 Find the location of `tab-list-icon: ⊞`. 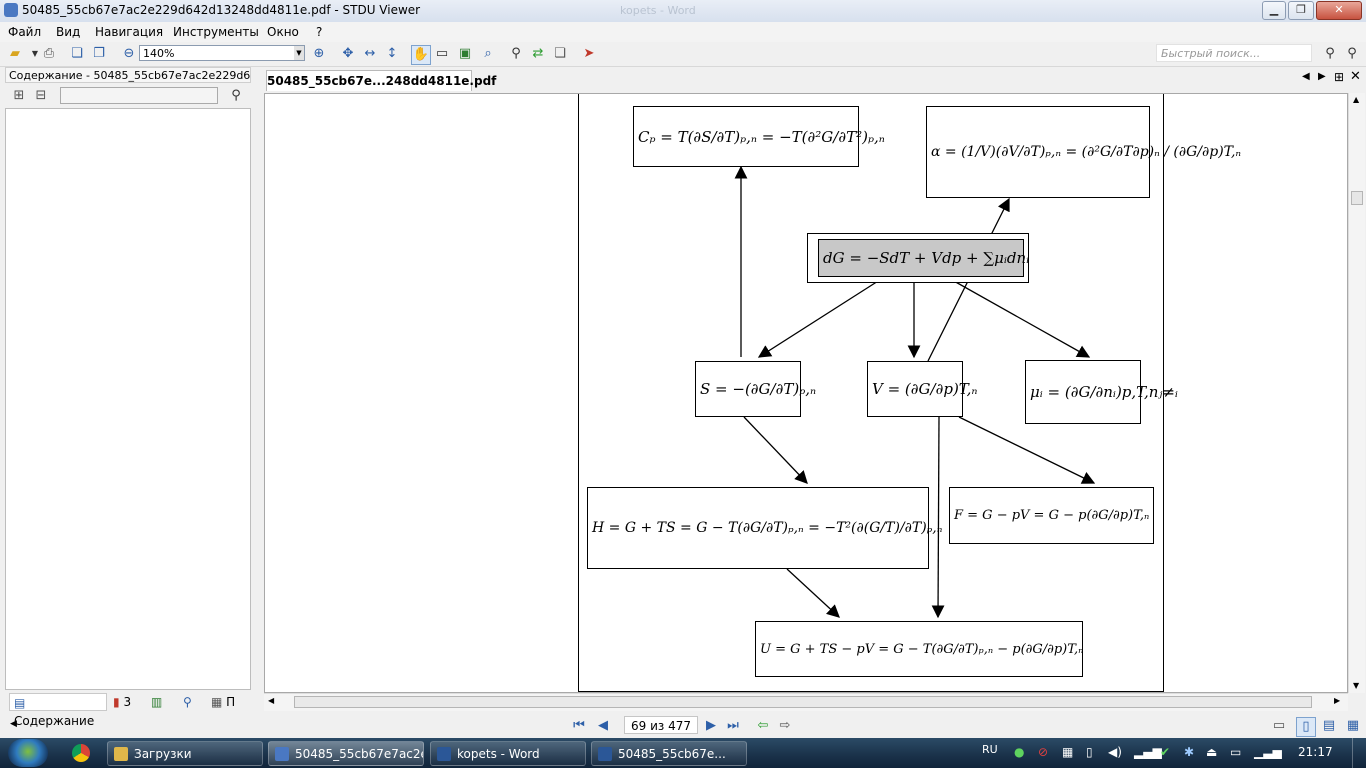

tab-list-icon: ⊞ is located at coordinates (1339, 77).